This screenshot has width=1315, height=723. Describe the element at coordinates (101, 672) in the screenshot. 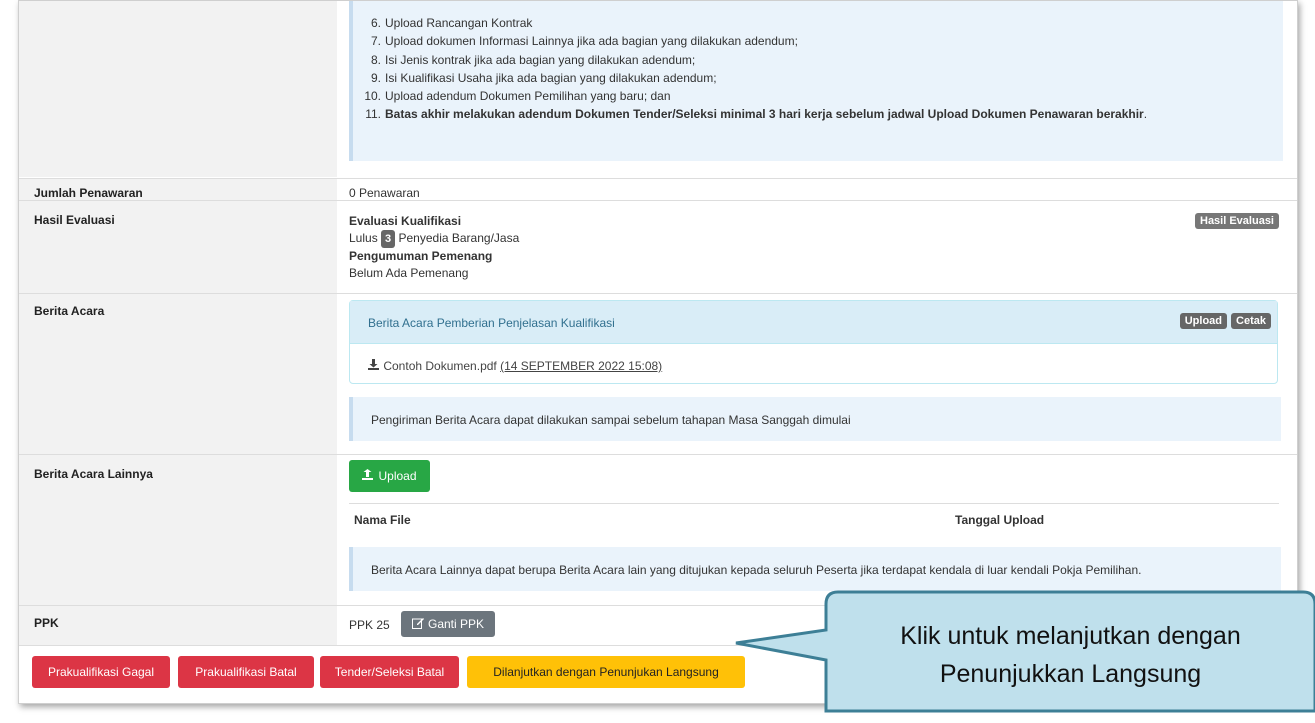

I see `prakualifikasi-gagal-button: Prakualifikasi Gagal` at that location.